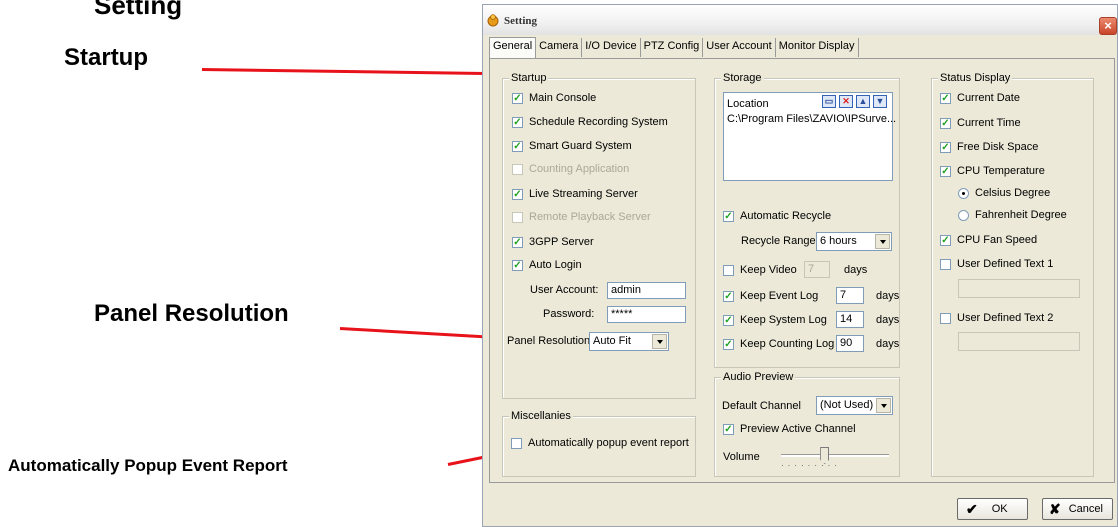 The width and height of the screenshot is (1118, 527). I want to click on free-disk-space-label: Free Disk Space, so click(998, 147).